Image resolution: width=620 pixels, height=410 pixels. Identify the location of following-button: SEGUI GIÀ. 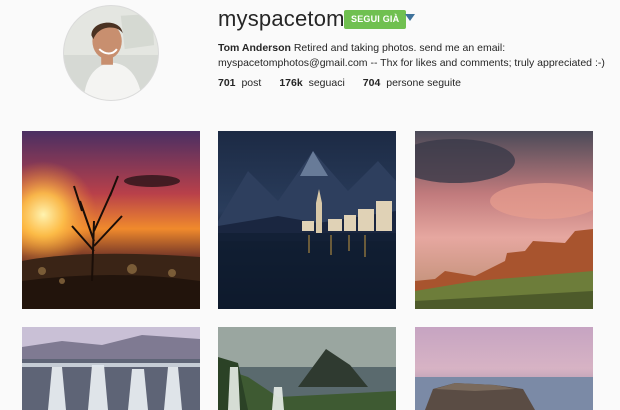
(375, 19).